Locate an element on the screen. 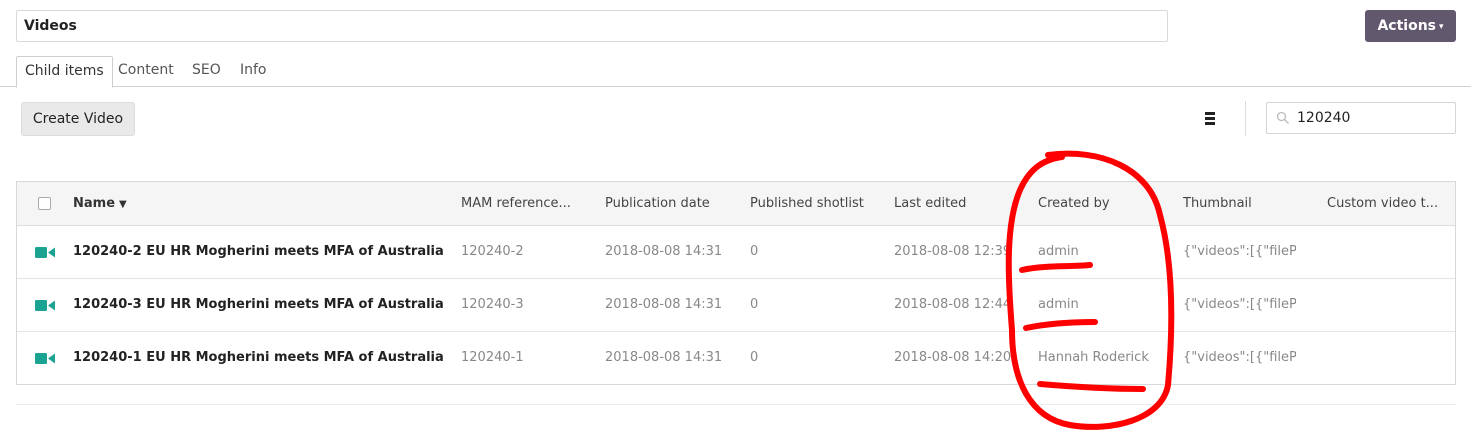 The image size is (1471, 432). select-all-checkbox is located at coordinates (44, 203).